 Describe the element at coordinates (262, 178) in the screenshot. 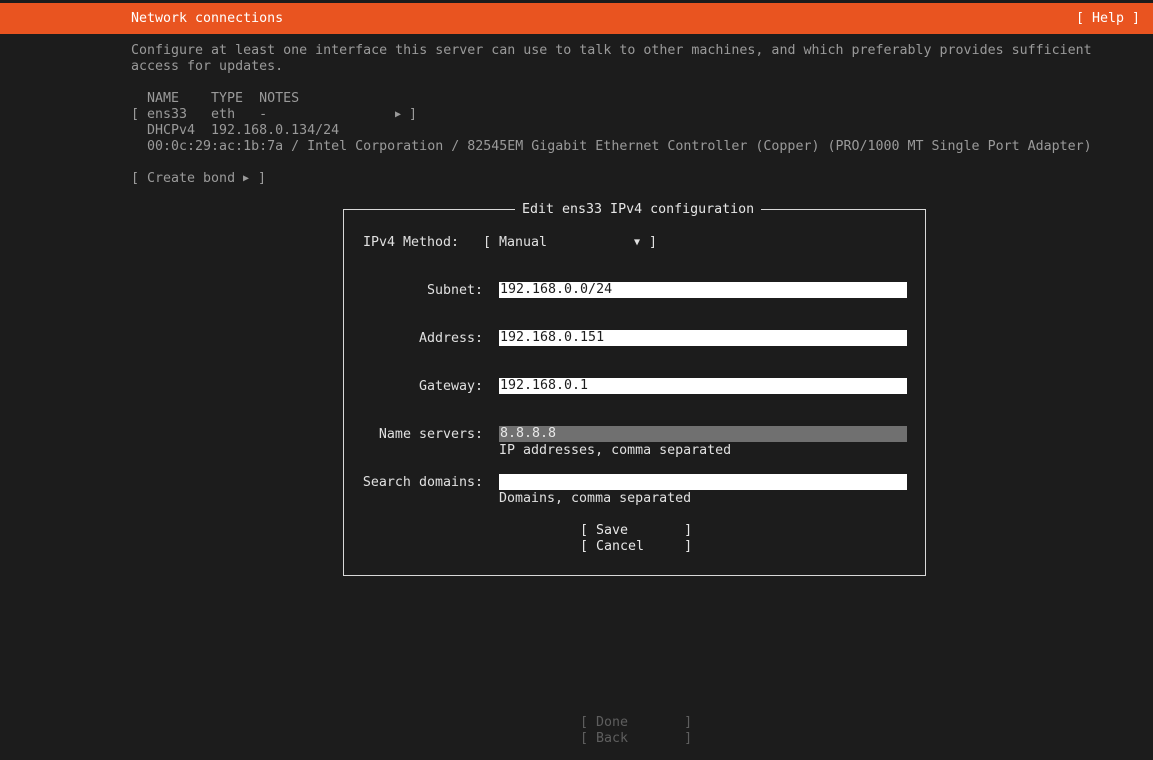

I see `create-bond-bracket: ]` at that location.